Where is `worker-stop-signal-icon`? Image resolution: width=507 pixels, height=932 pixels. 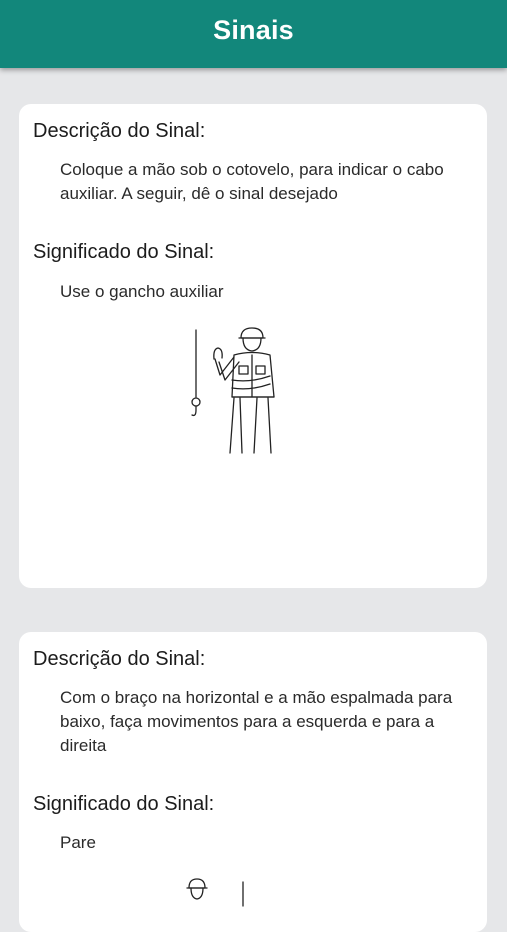 worker-stop-signal-icon is located at coordinates (215, 892).